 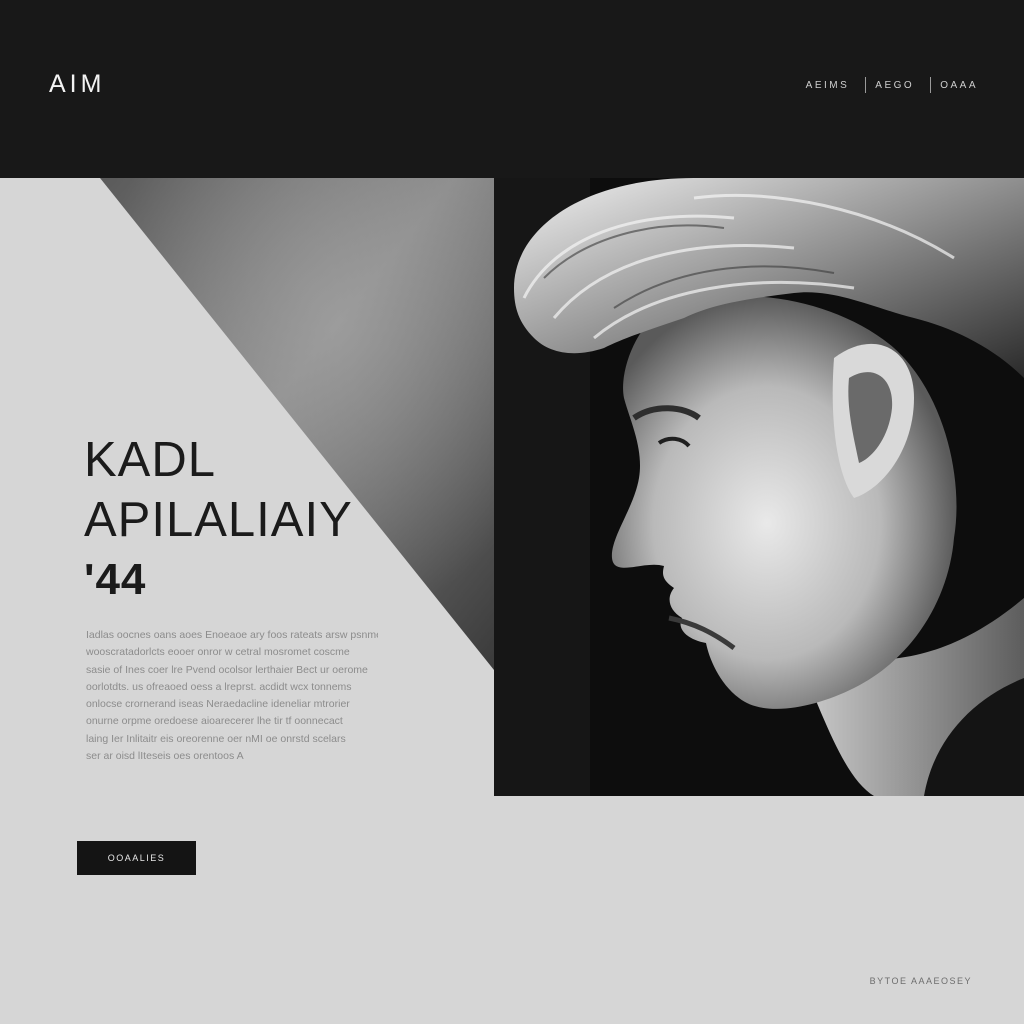 What do you see at coordinates (77, 84) in the screenshot?
I see `site-logo: AIM` at bounding box center [77, 84].